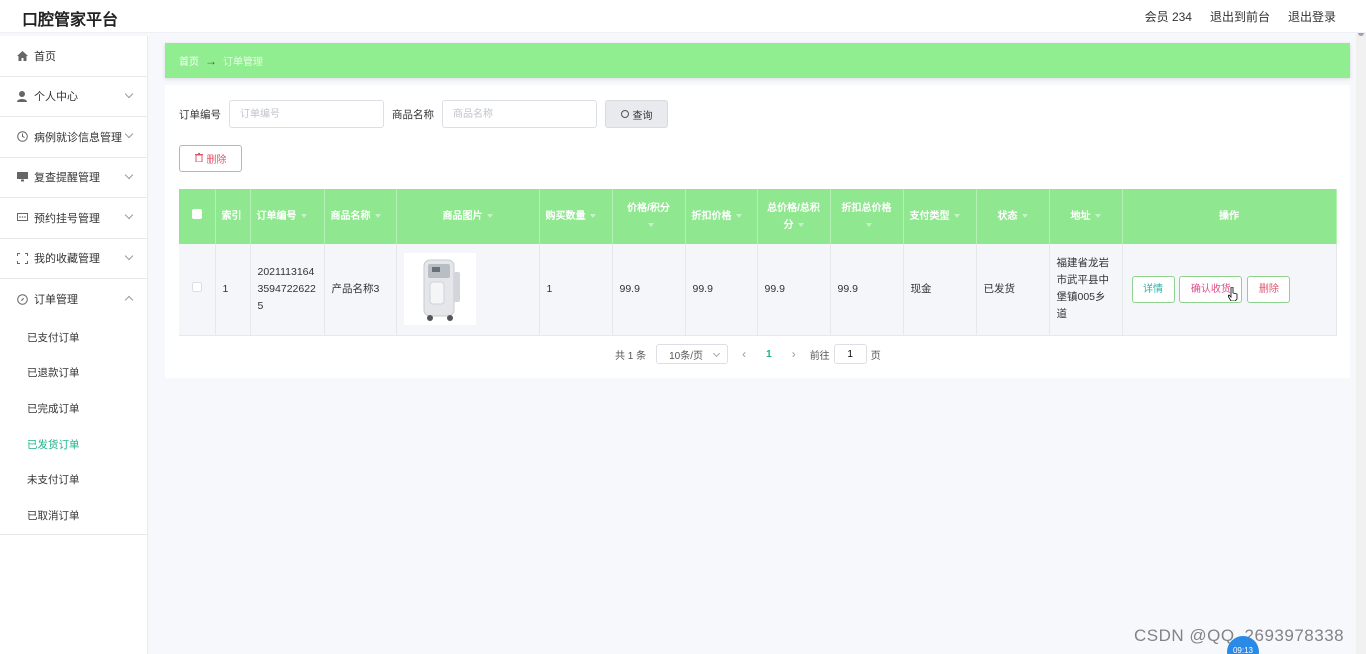 This screenshot has height=654, width=1366. Describe the element at coordinates (642, 116) in the screenshot. I see `query-button-label: 查询` at that location.